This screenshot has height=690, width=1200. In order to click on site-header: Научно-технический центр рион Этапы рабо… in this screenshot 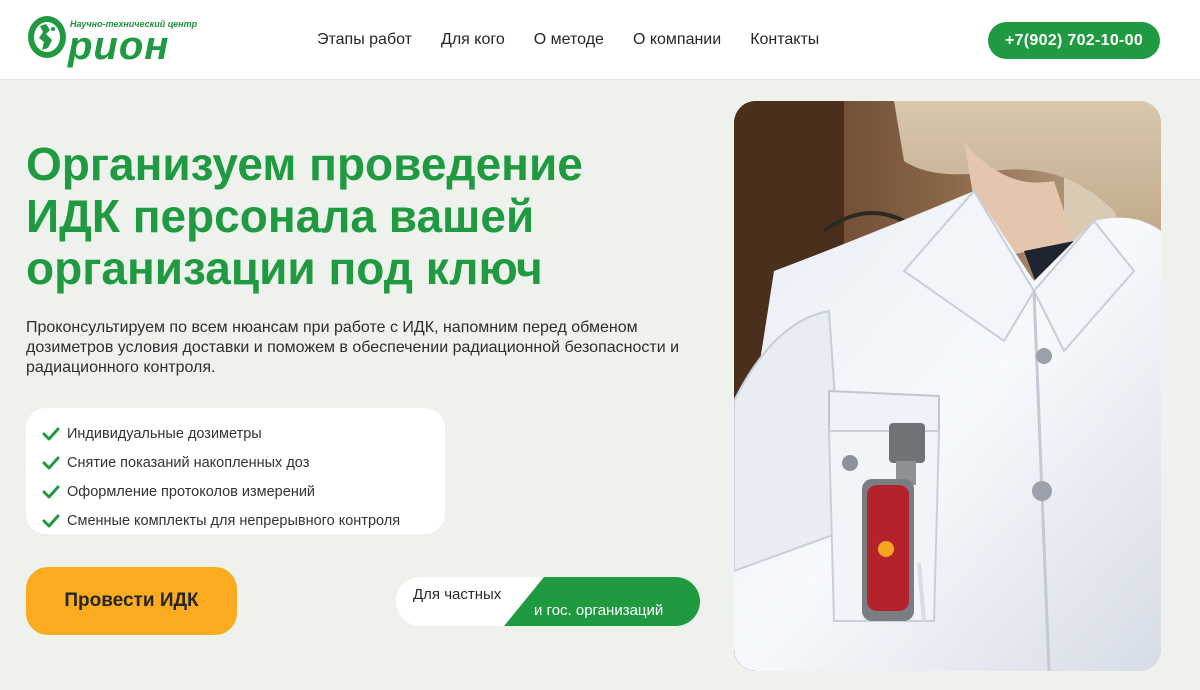, I will do `click(600, 40)`.